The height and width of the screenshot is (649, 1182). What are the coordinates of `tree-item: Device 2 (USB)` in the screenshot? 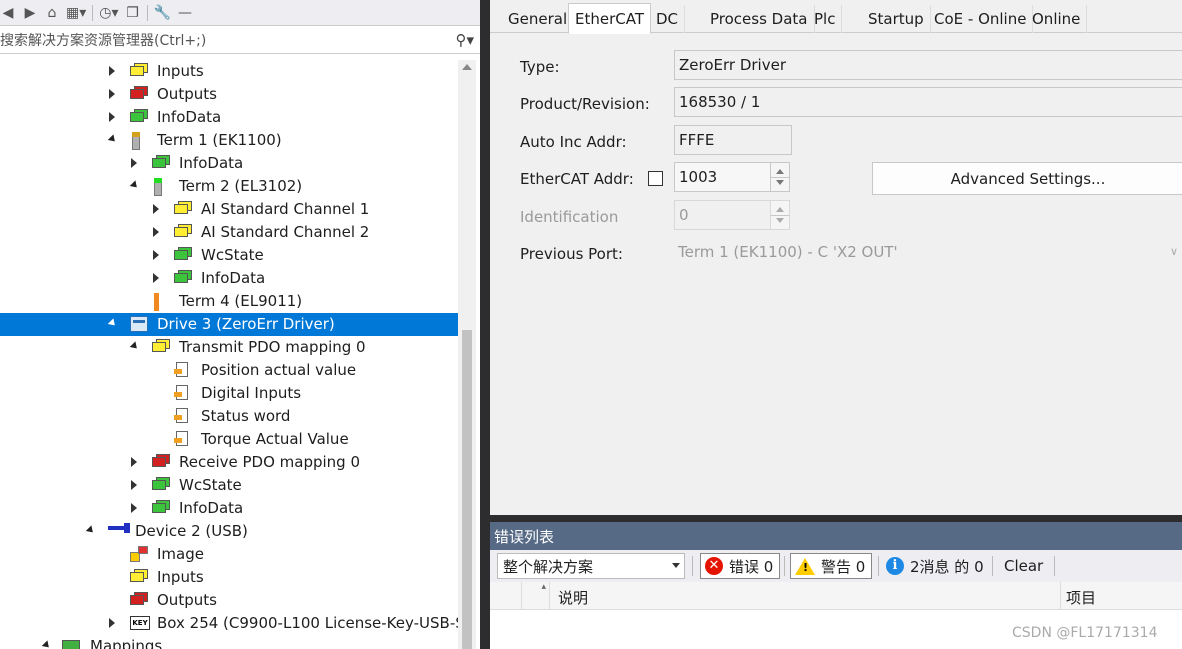 It's located at (229, 531).